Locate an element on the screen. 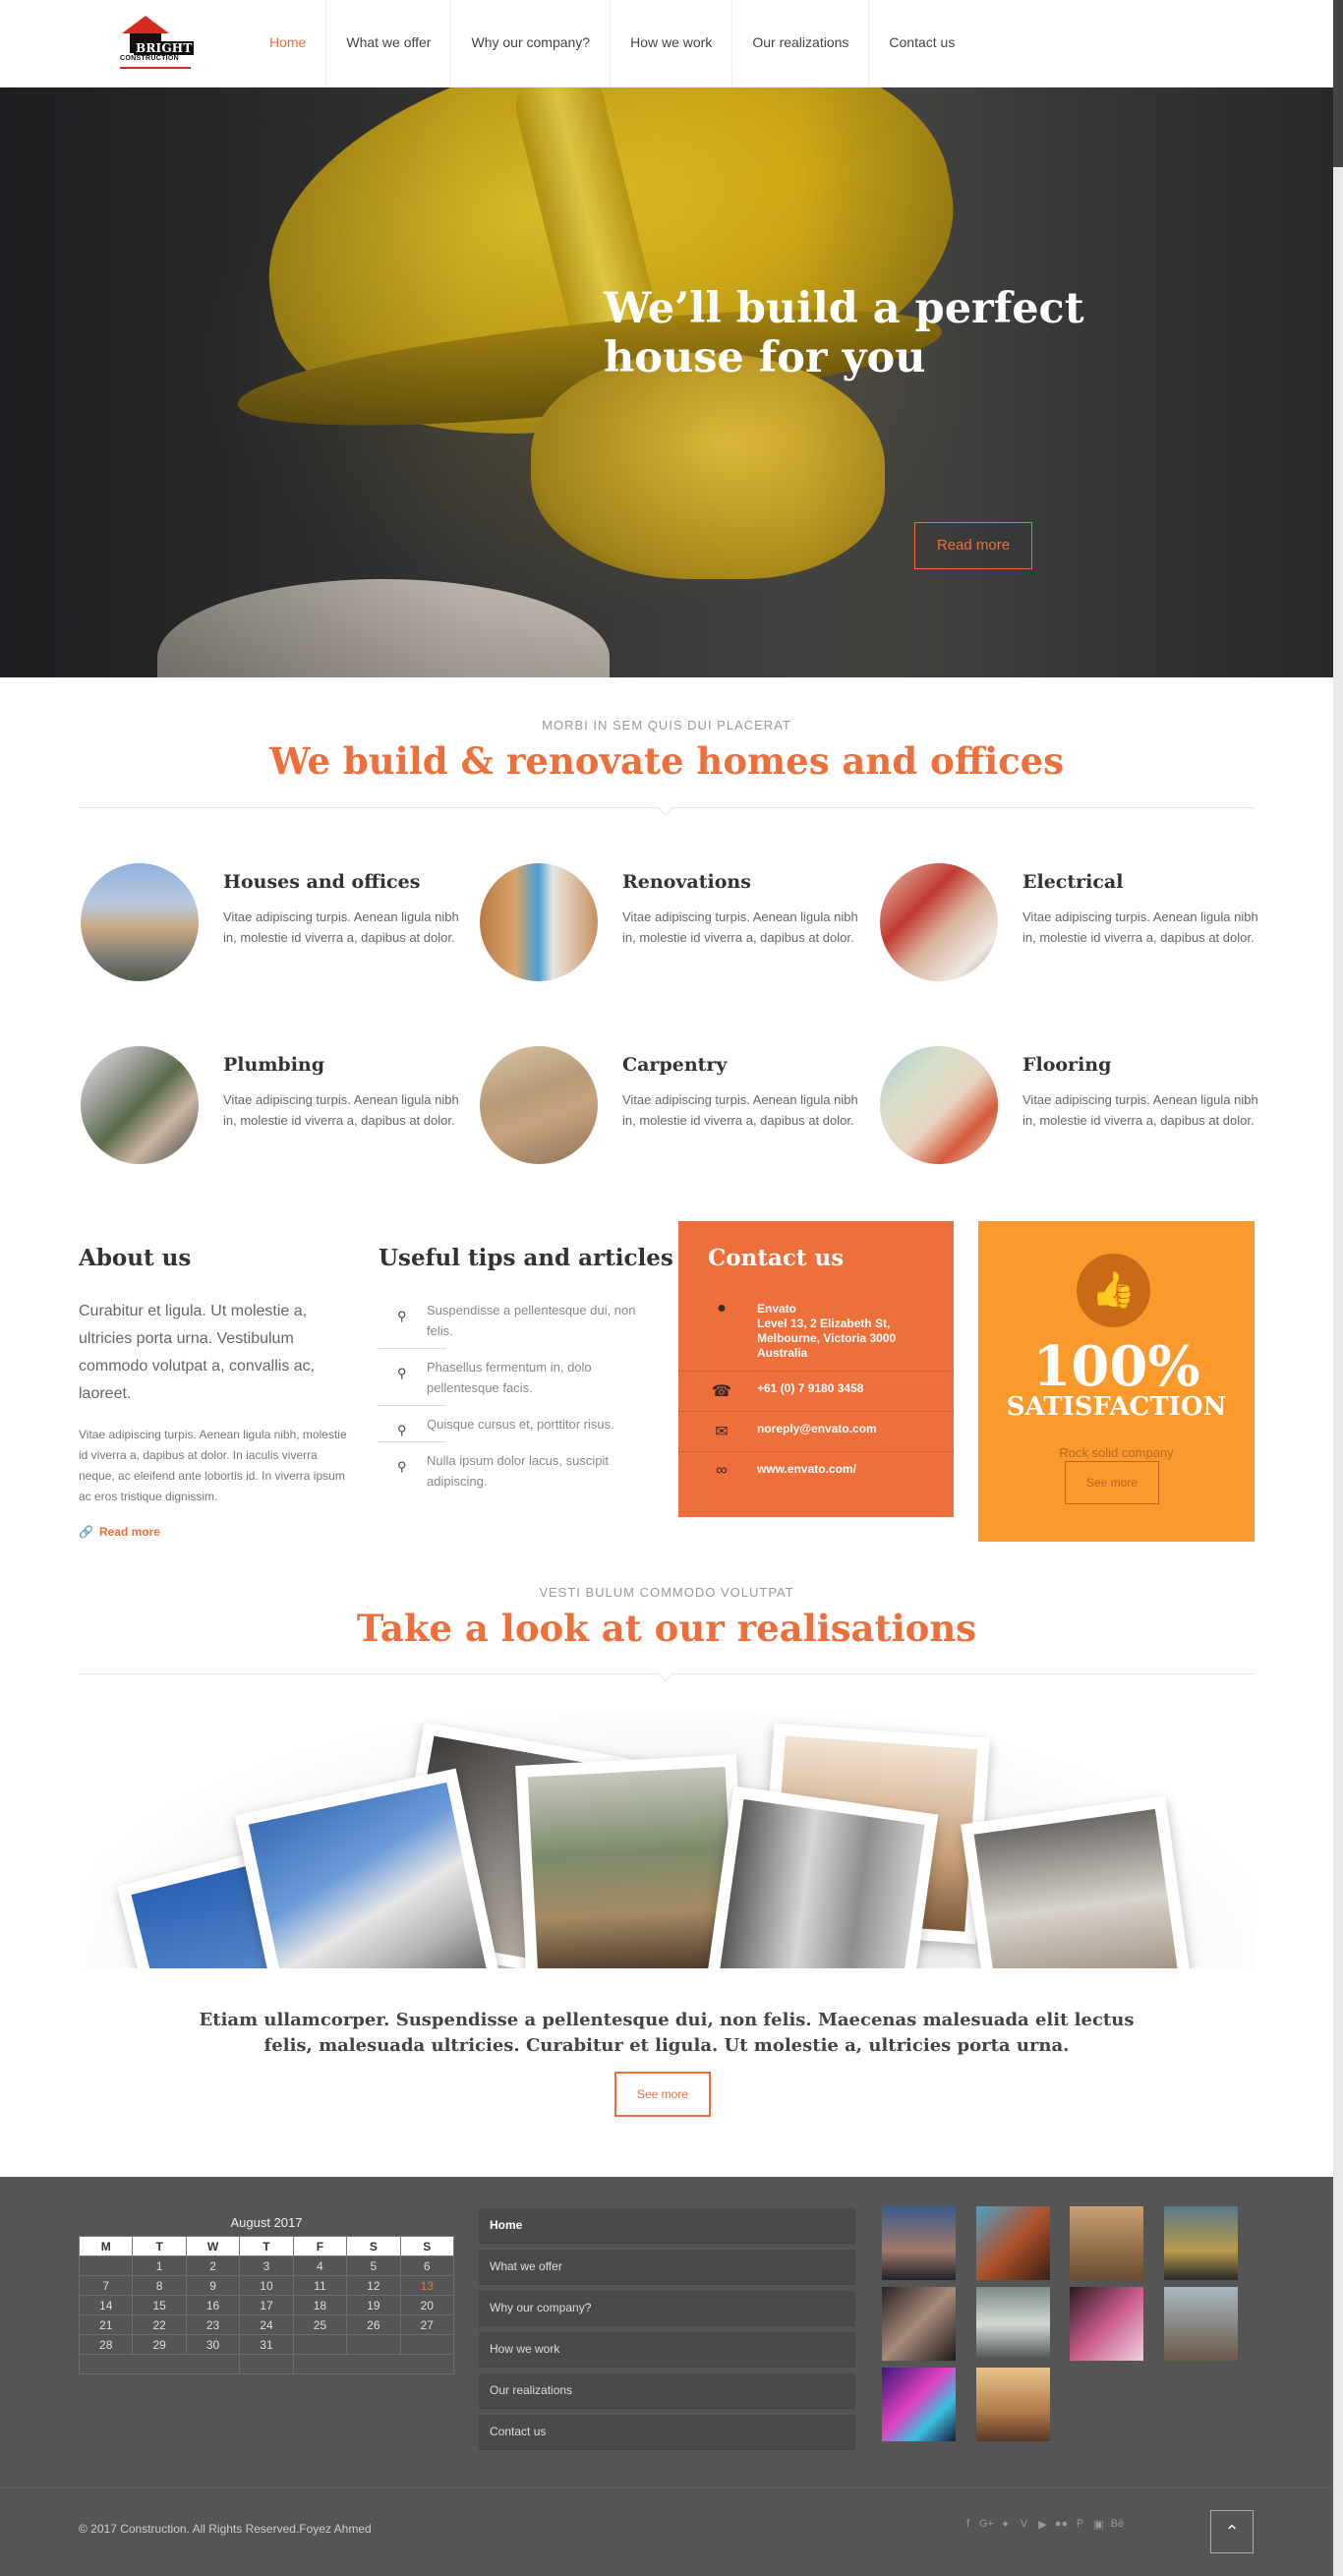  calendar-day-cell: 30 is located at coordinates (213, 2344).